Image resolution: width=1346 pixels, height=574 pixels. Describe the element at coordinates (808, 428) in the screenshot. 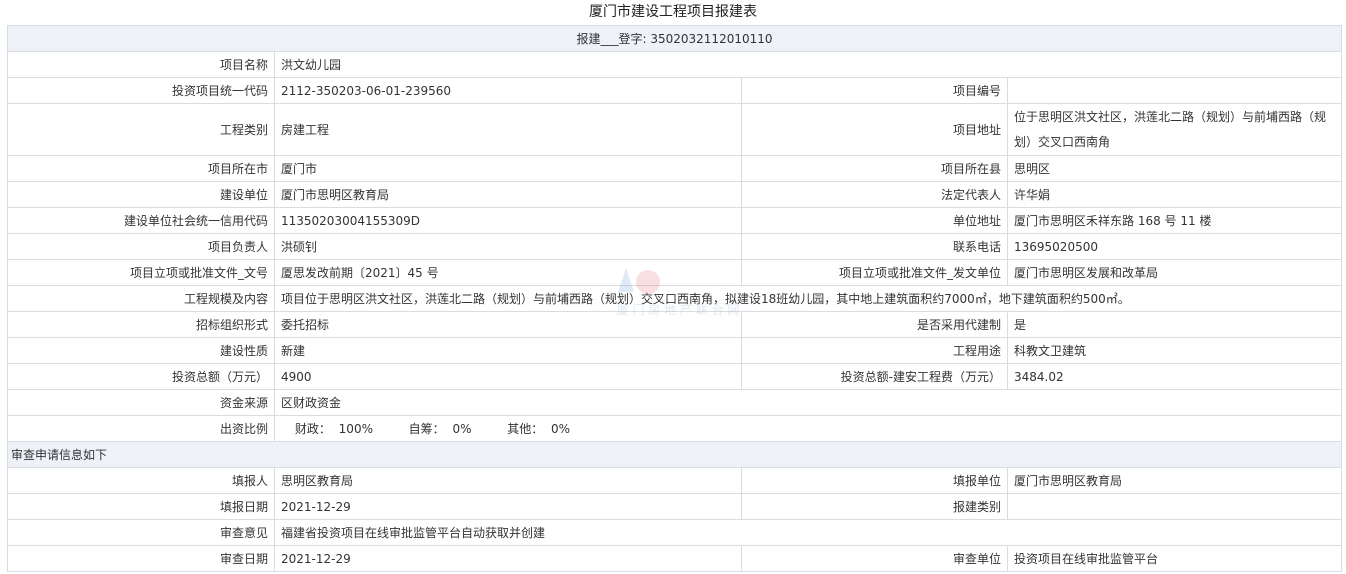

I see `funding-ratio-value: 财政： 100% 自筹： 0% 其他： 0%` at that location.